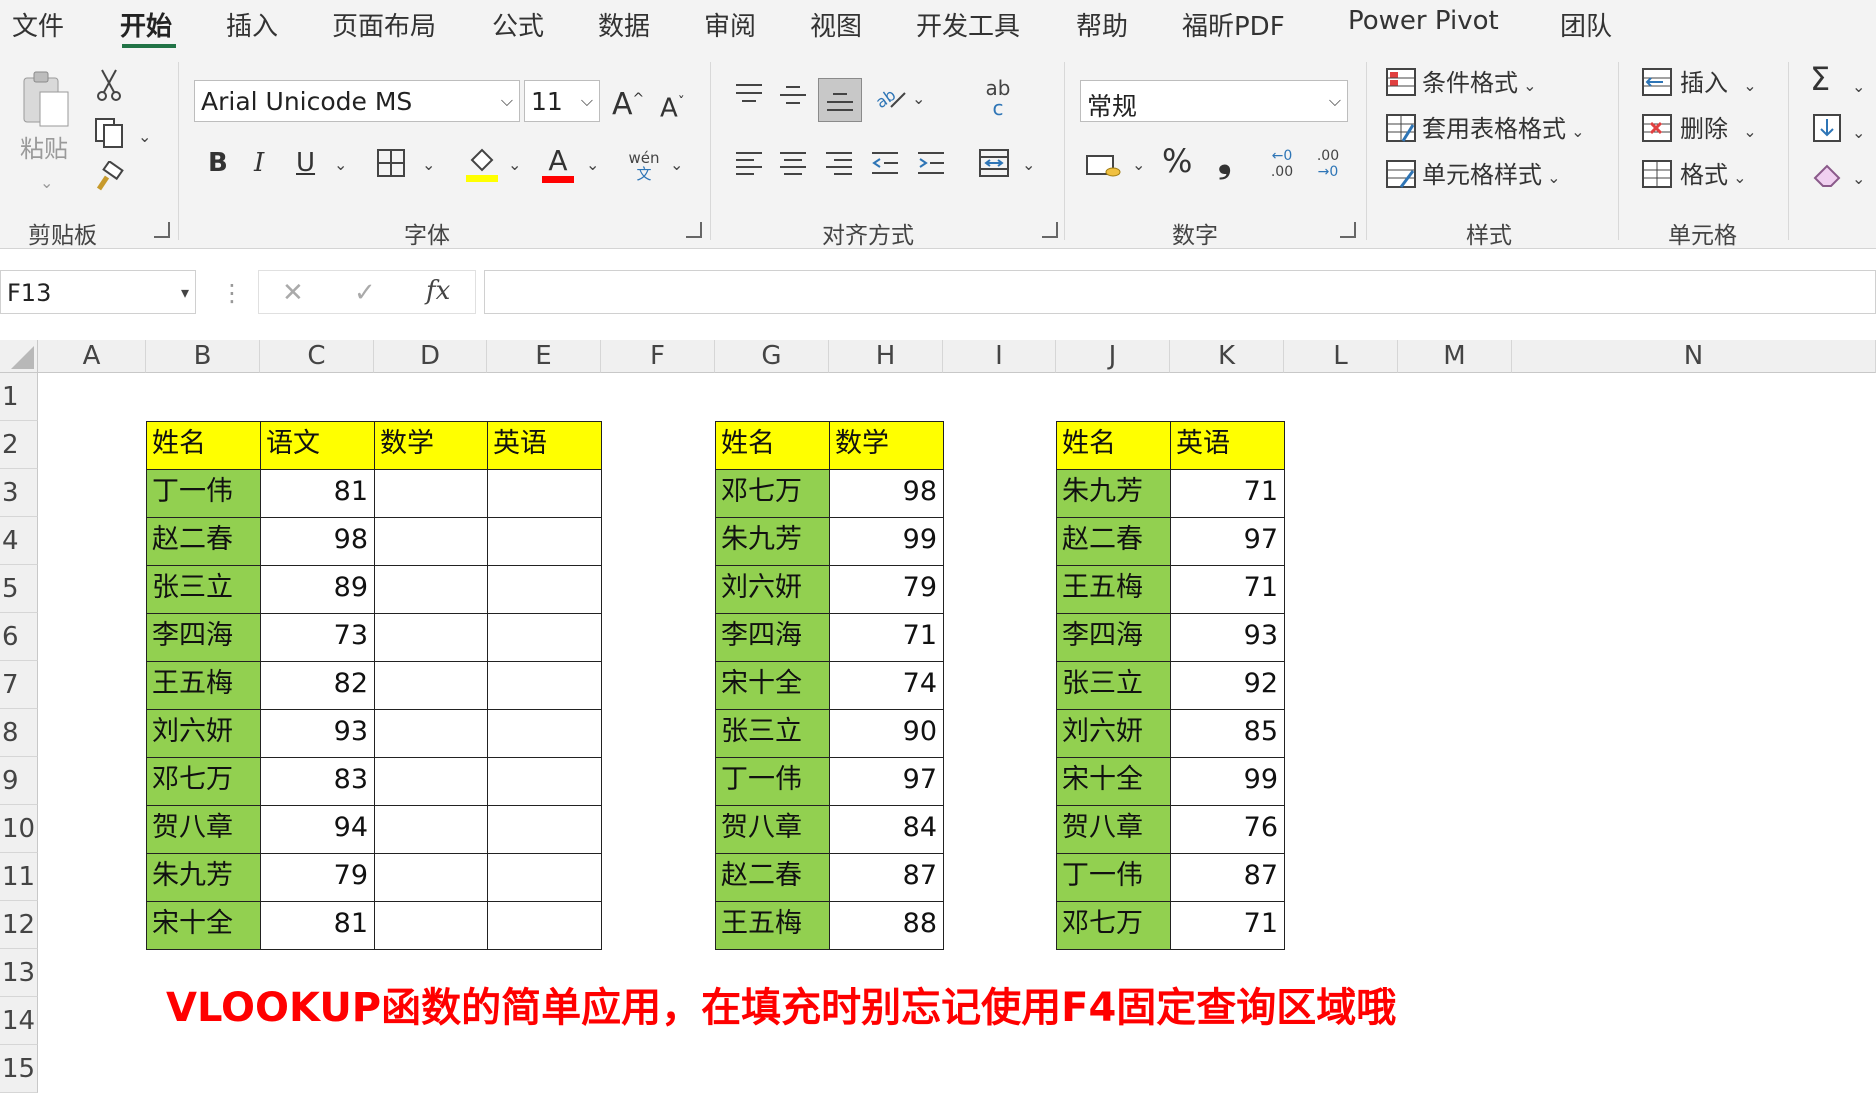 This screenshot has height=1103, width=1876. Describe the element at coordinates (886, 877) in the screenshot. I see `table2-value-cell: 87` at that location.